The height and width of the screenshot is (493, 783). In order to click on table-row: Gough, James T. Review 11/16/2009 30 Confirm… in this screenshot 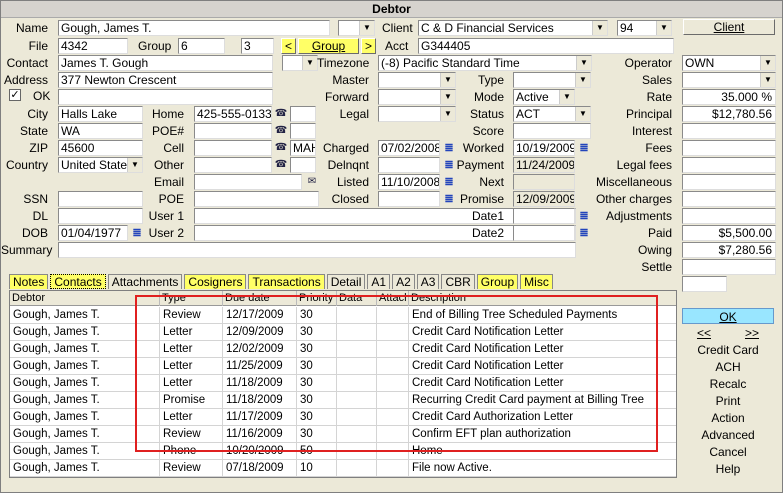, I will do `click(343, 434)`.